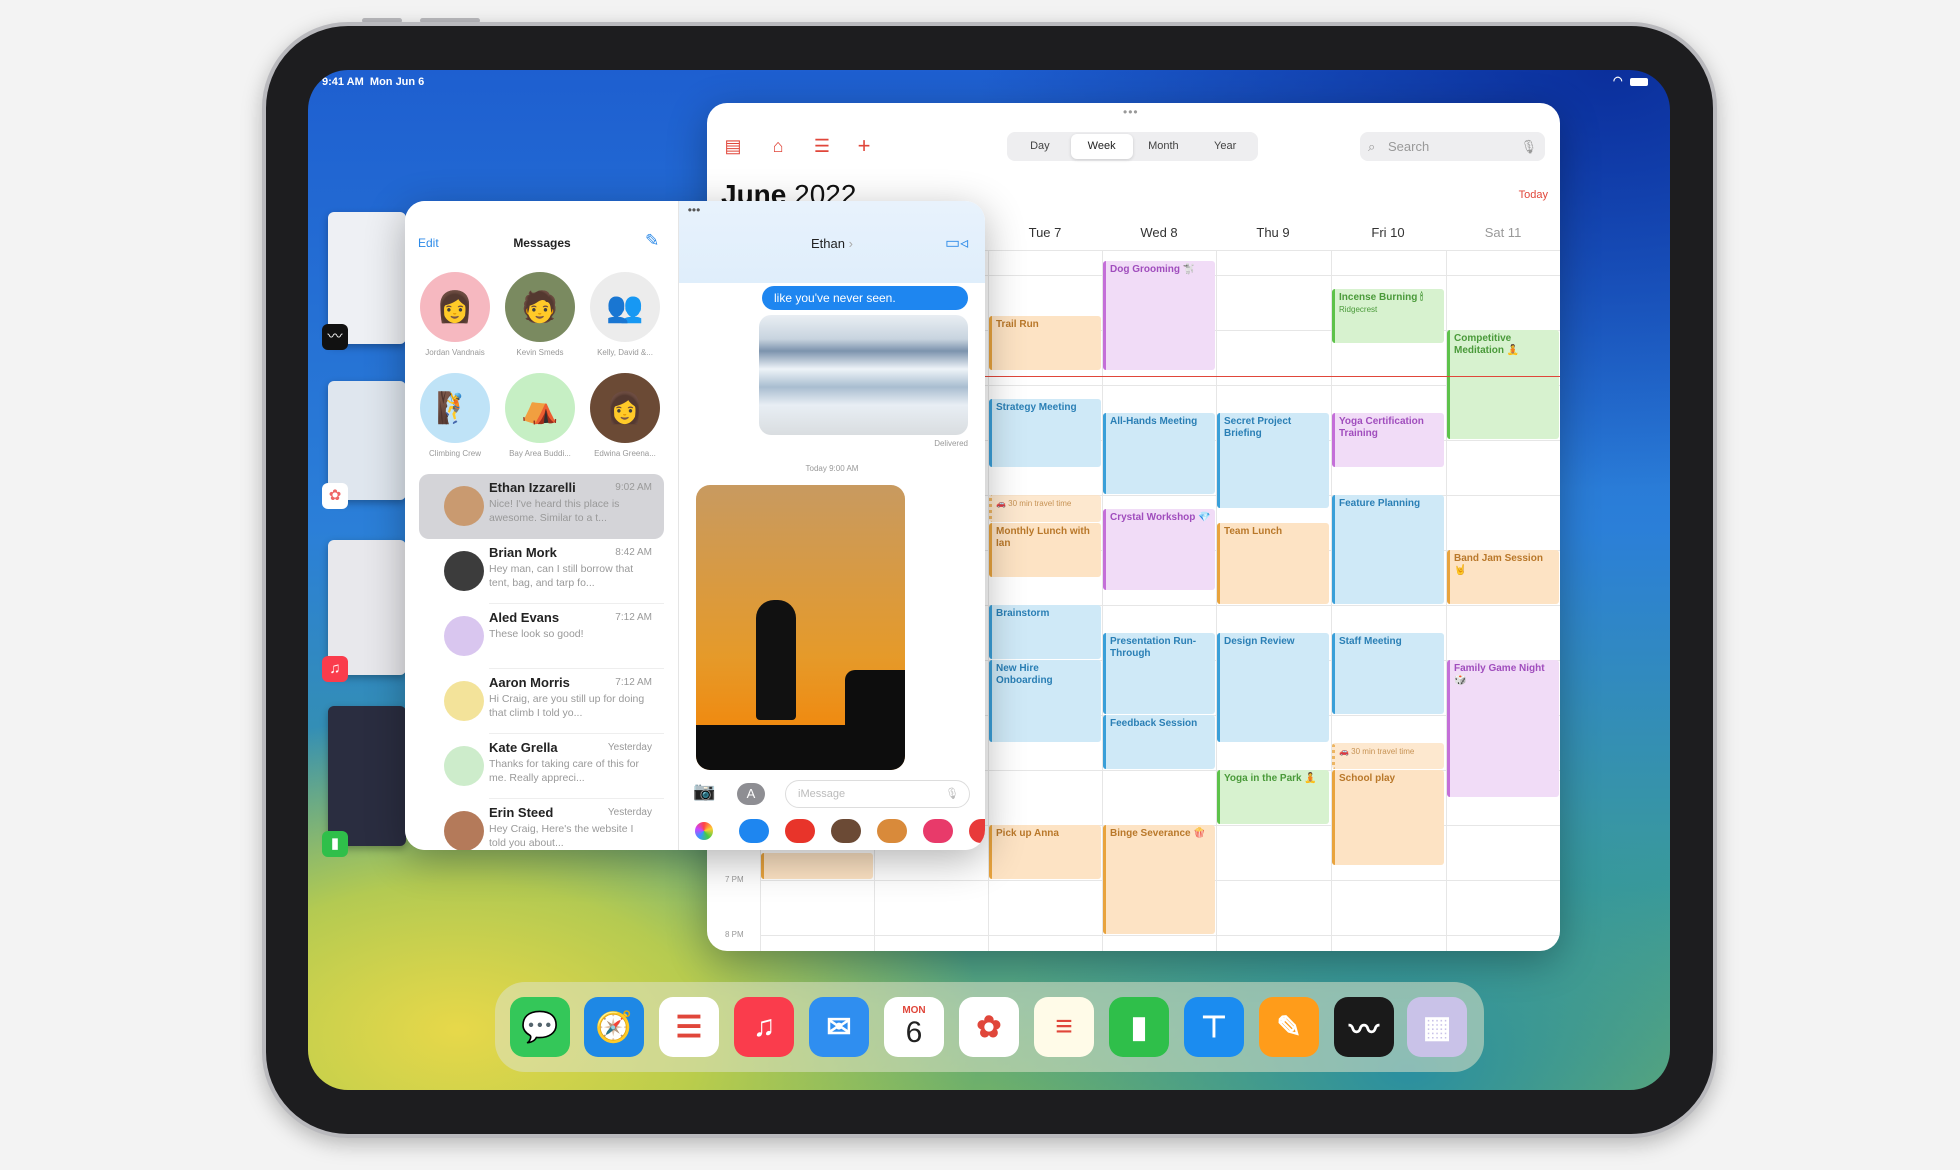  Describe the element at coordinates (540, 352) in the screenshot. I see `pinned-conversation-name: Kevin Smeds` at that location.